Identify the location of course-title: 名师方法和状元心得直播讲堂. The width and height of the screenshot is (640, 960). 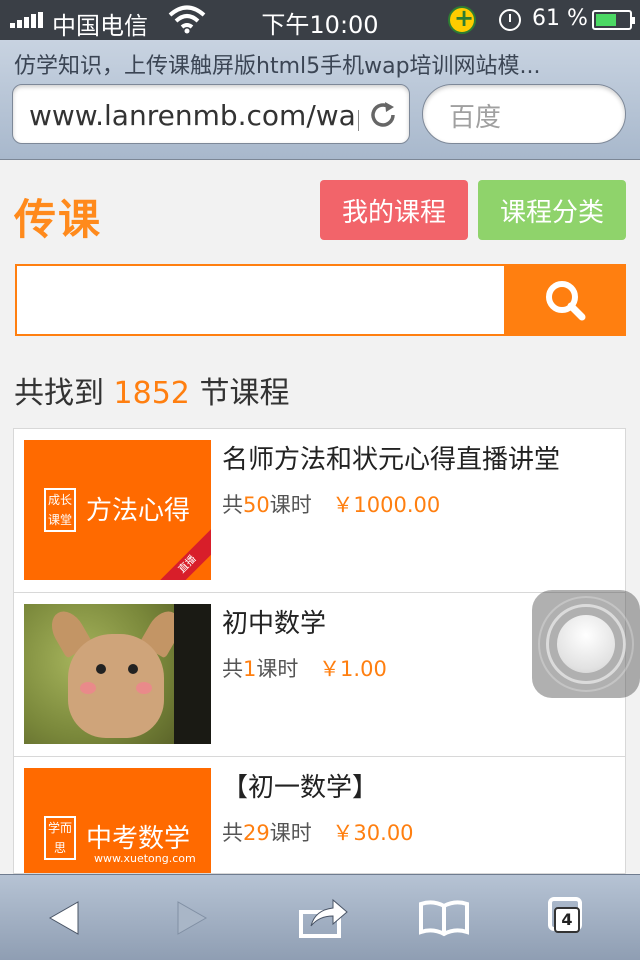
(391, 457).